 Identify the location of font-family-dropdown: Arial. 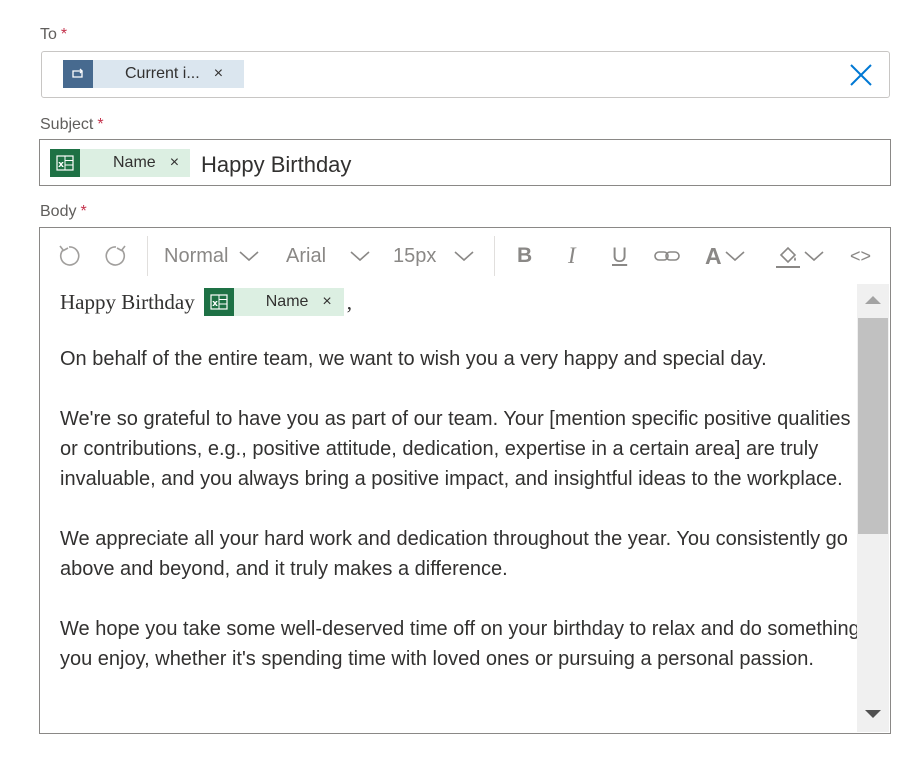
(329, 256).